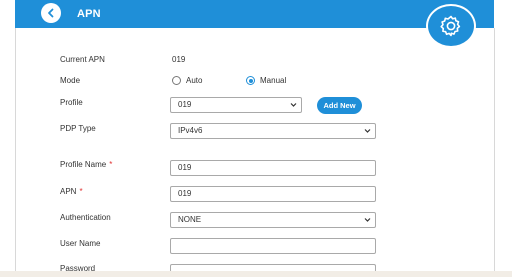 The height and width of the screenshot is (277, 512). What do you see at coordinates (250, 80) in the screenshot?
I see `radio-circle-selected` at bounding box center [250, 80].